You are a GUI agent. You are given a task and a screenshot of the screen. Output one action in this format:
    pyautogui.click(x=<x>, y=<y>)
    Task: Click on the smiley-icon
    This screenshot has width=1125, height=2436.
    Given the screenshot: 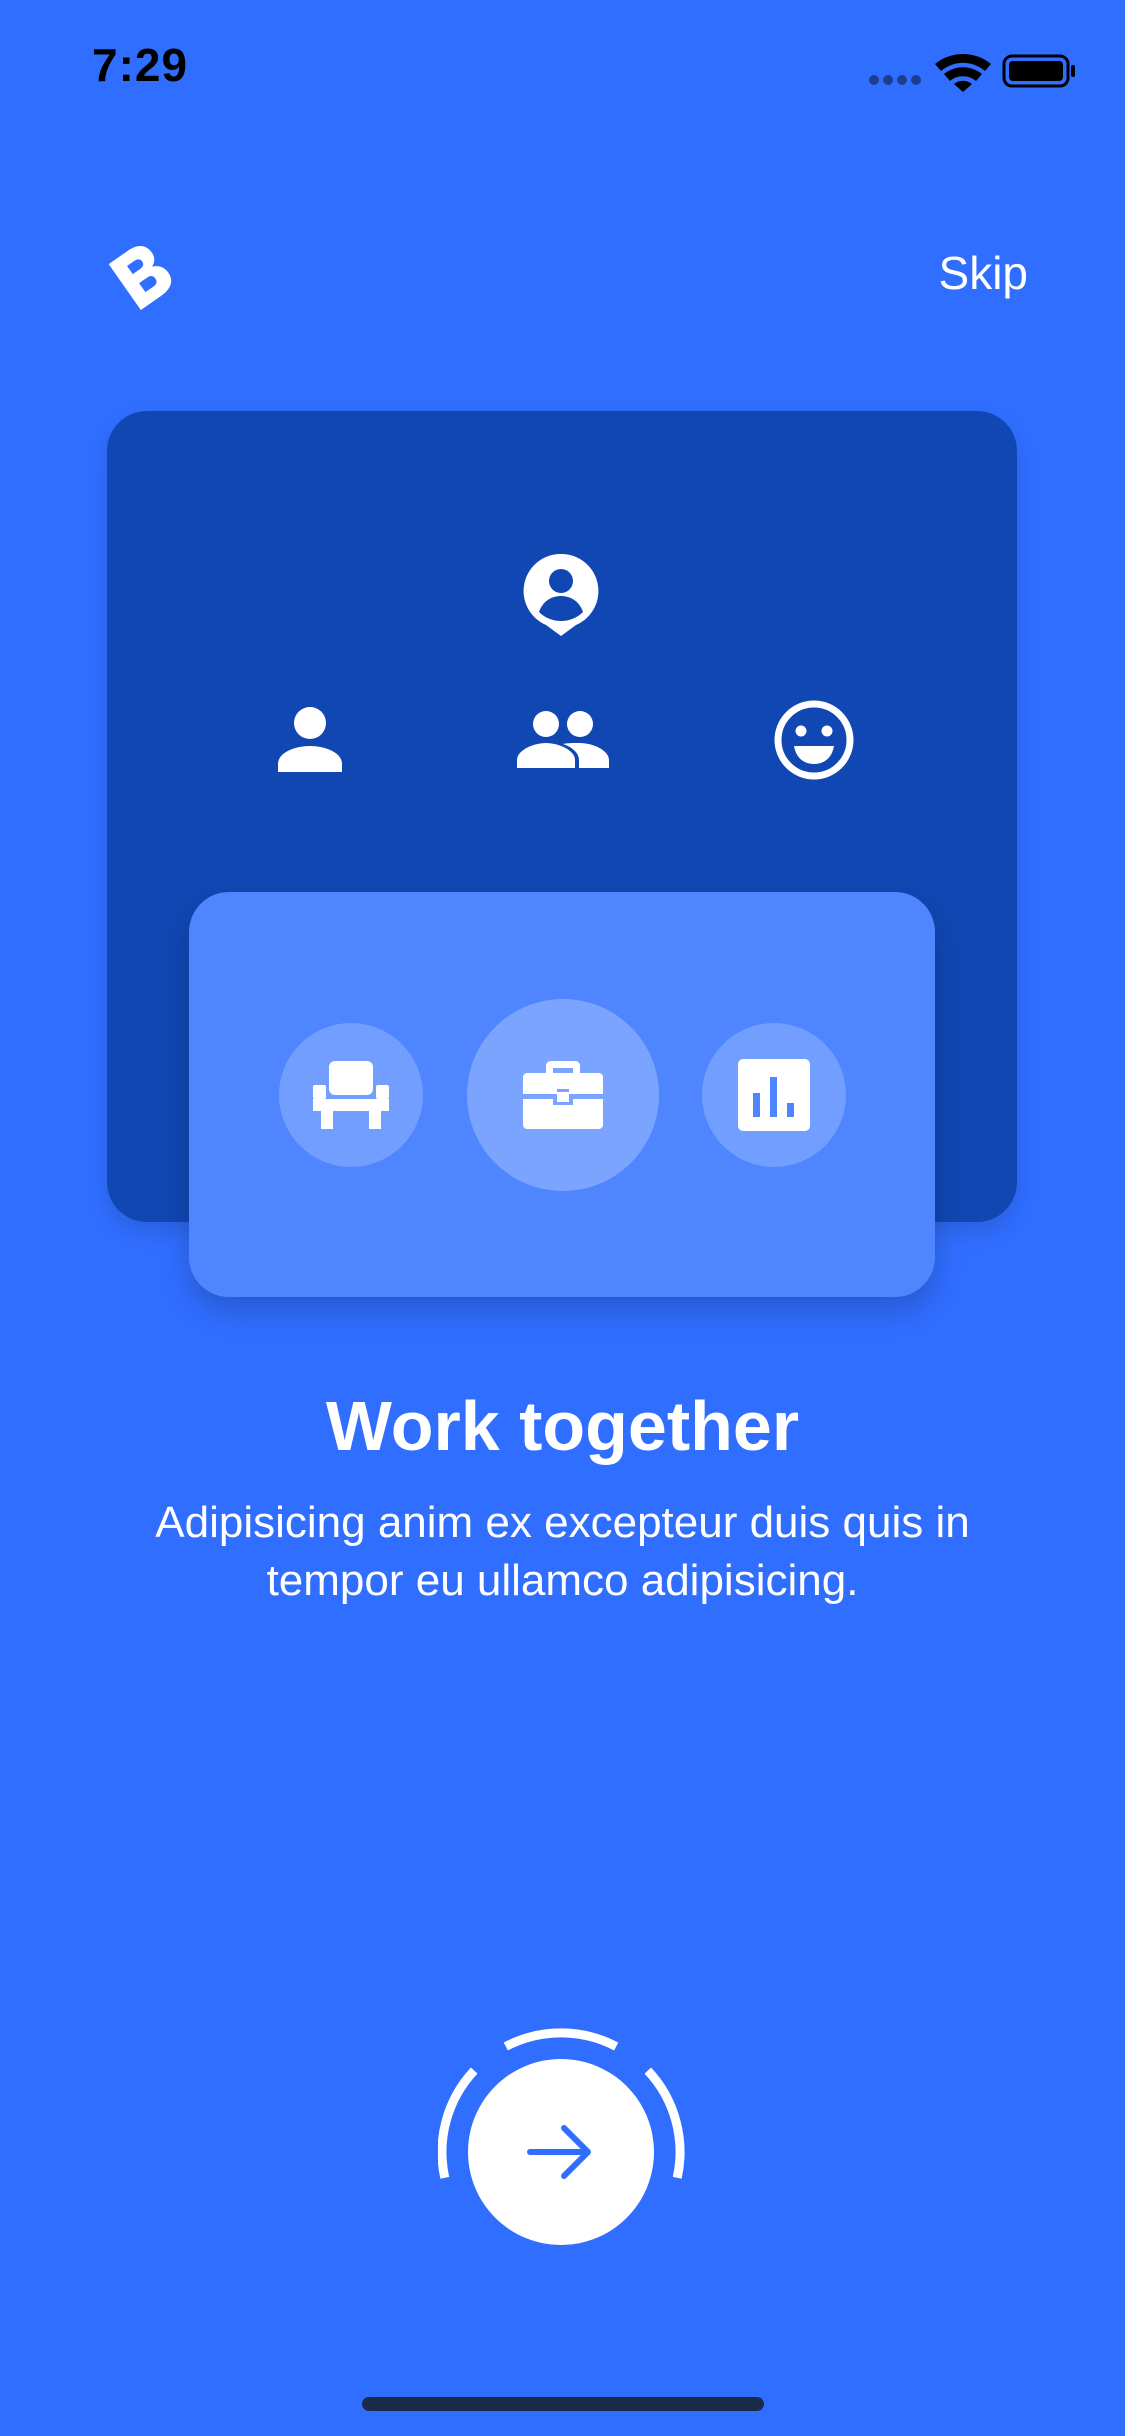 What is the action you would take?
    pyautogui.click(x=814, y=740)
    